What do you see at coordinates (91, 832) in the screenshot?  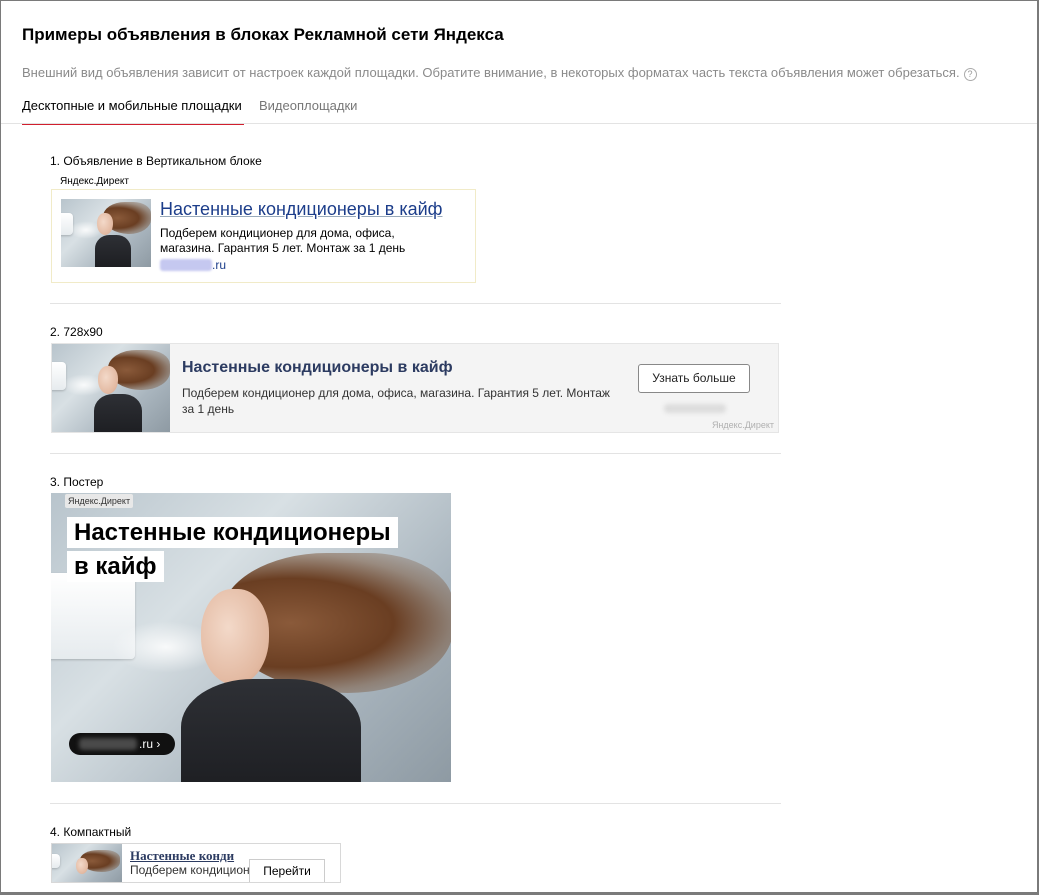 I see `section-label-compact: 4. Компактный` at bounding box center [91, 832].